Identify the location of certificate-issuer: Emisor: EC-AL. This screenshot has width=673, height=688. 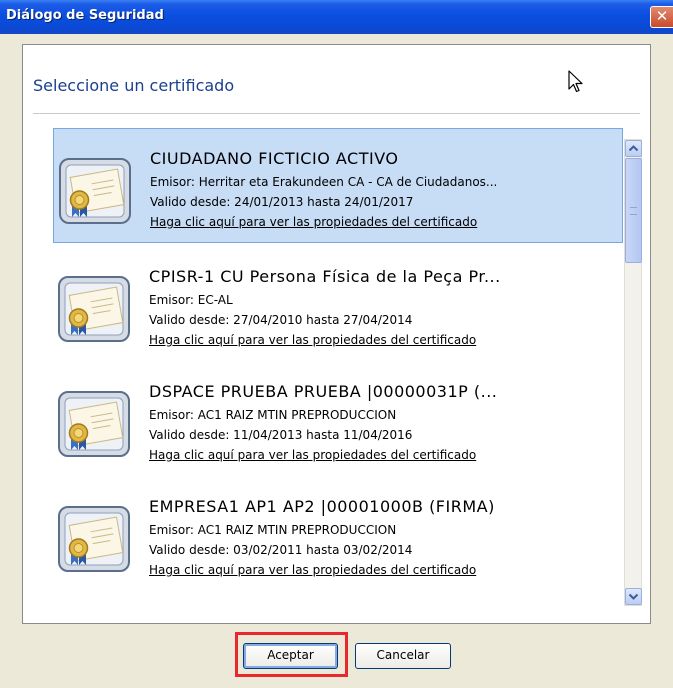
(191, 300).